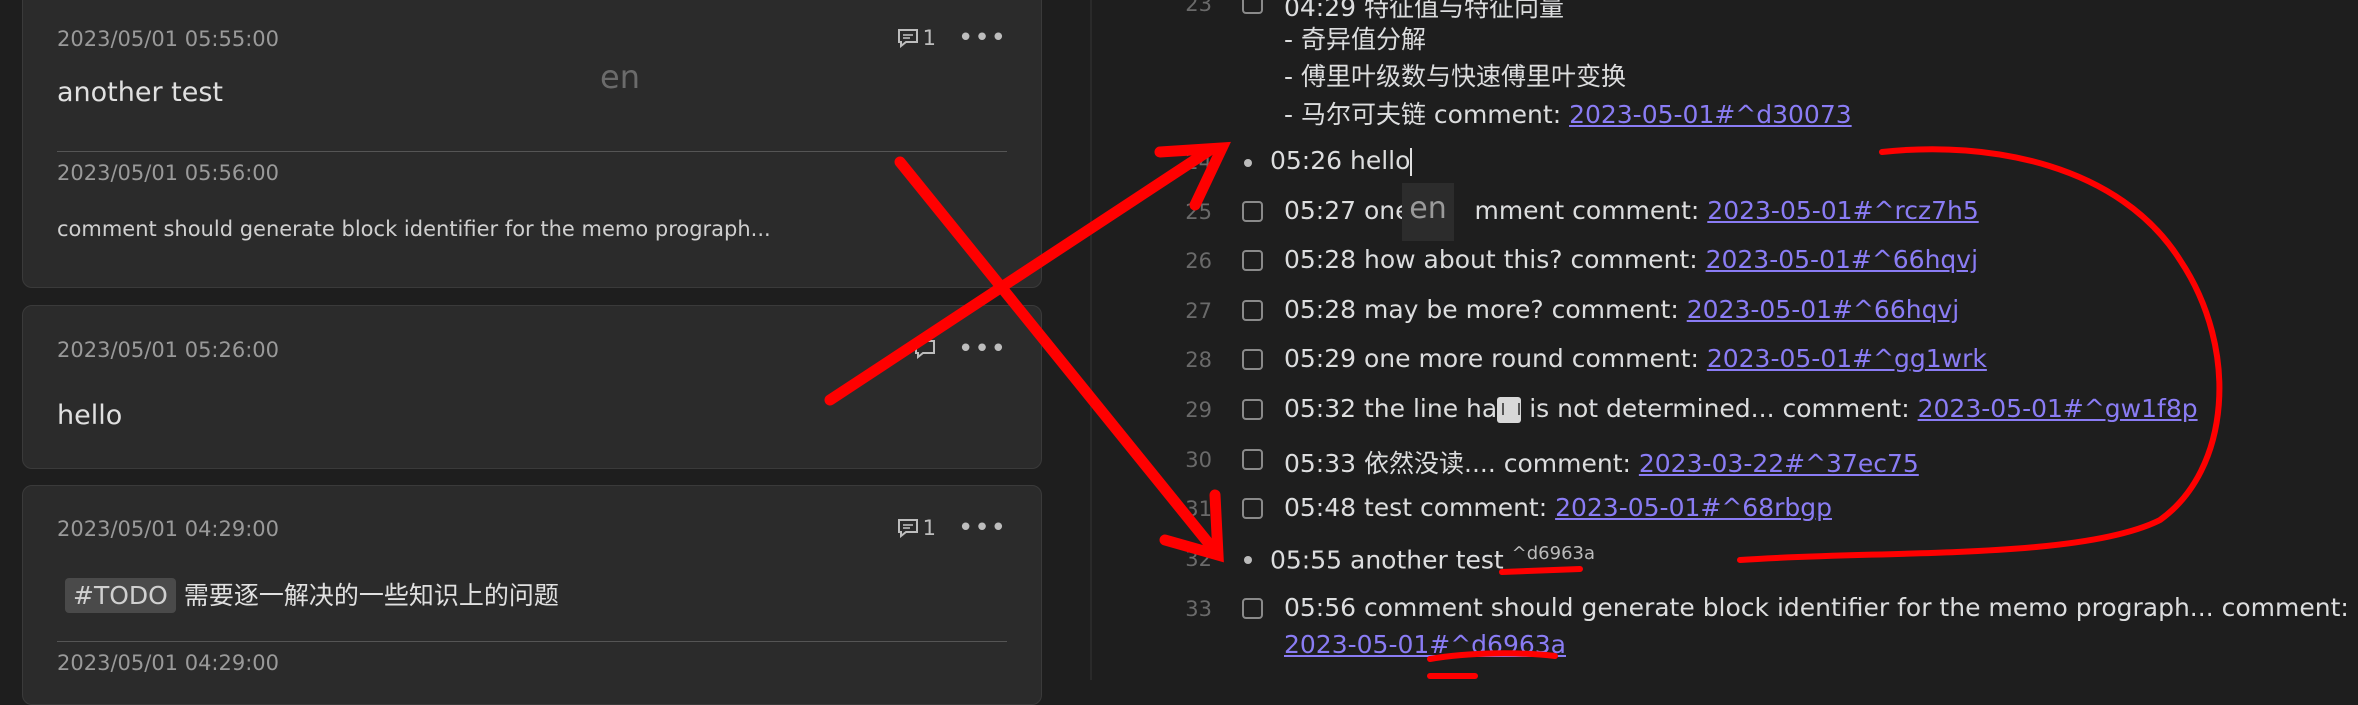 The height and width of the screenshot is (705, 2358). I want to click on continuation-line: - 奇异值分解, so click(1355, 39).